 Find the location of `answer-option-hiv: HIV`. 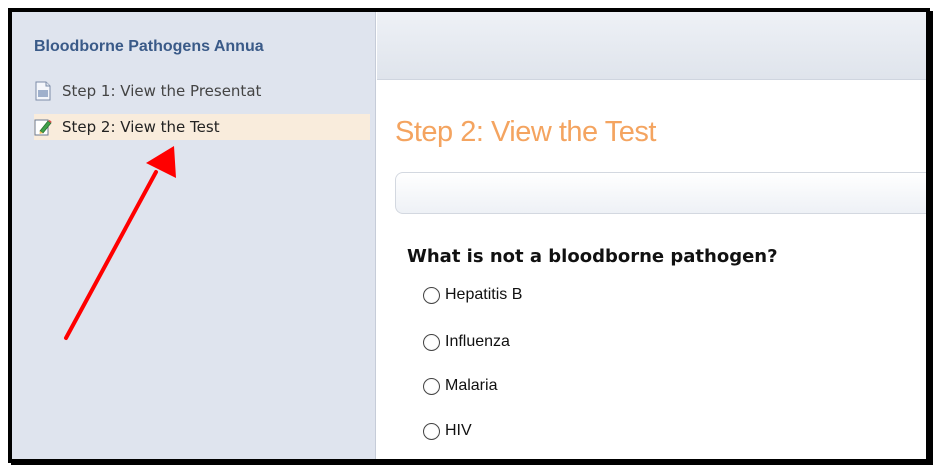

answer-option-hiv: HIV is located at coordinates (447, 431).